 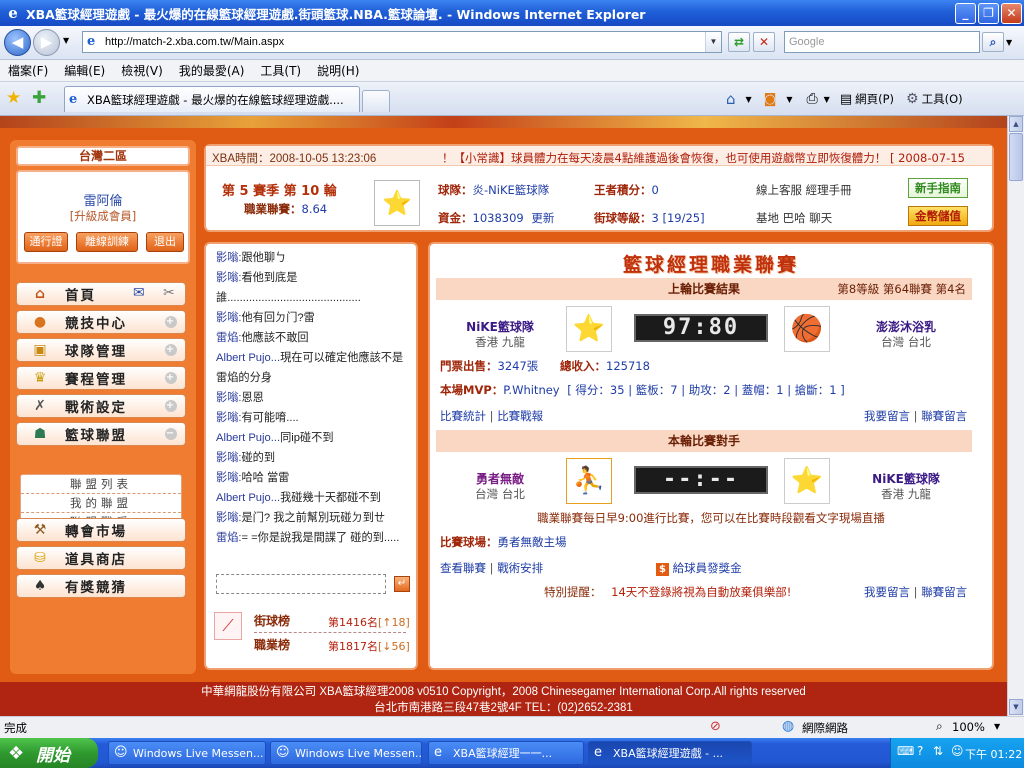 What do you see at coordinates (101, 350) in the screenshot?
I see `nav-team: ▣ 球隊管理 +` at bounding box center [101, 350].